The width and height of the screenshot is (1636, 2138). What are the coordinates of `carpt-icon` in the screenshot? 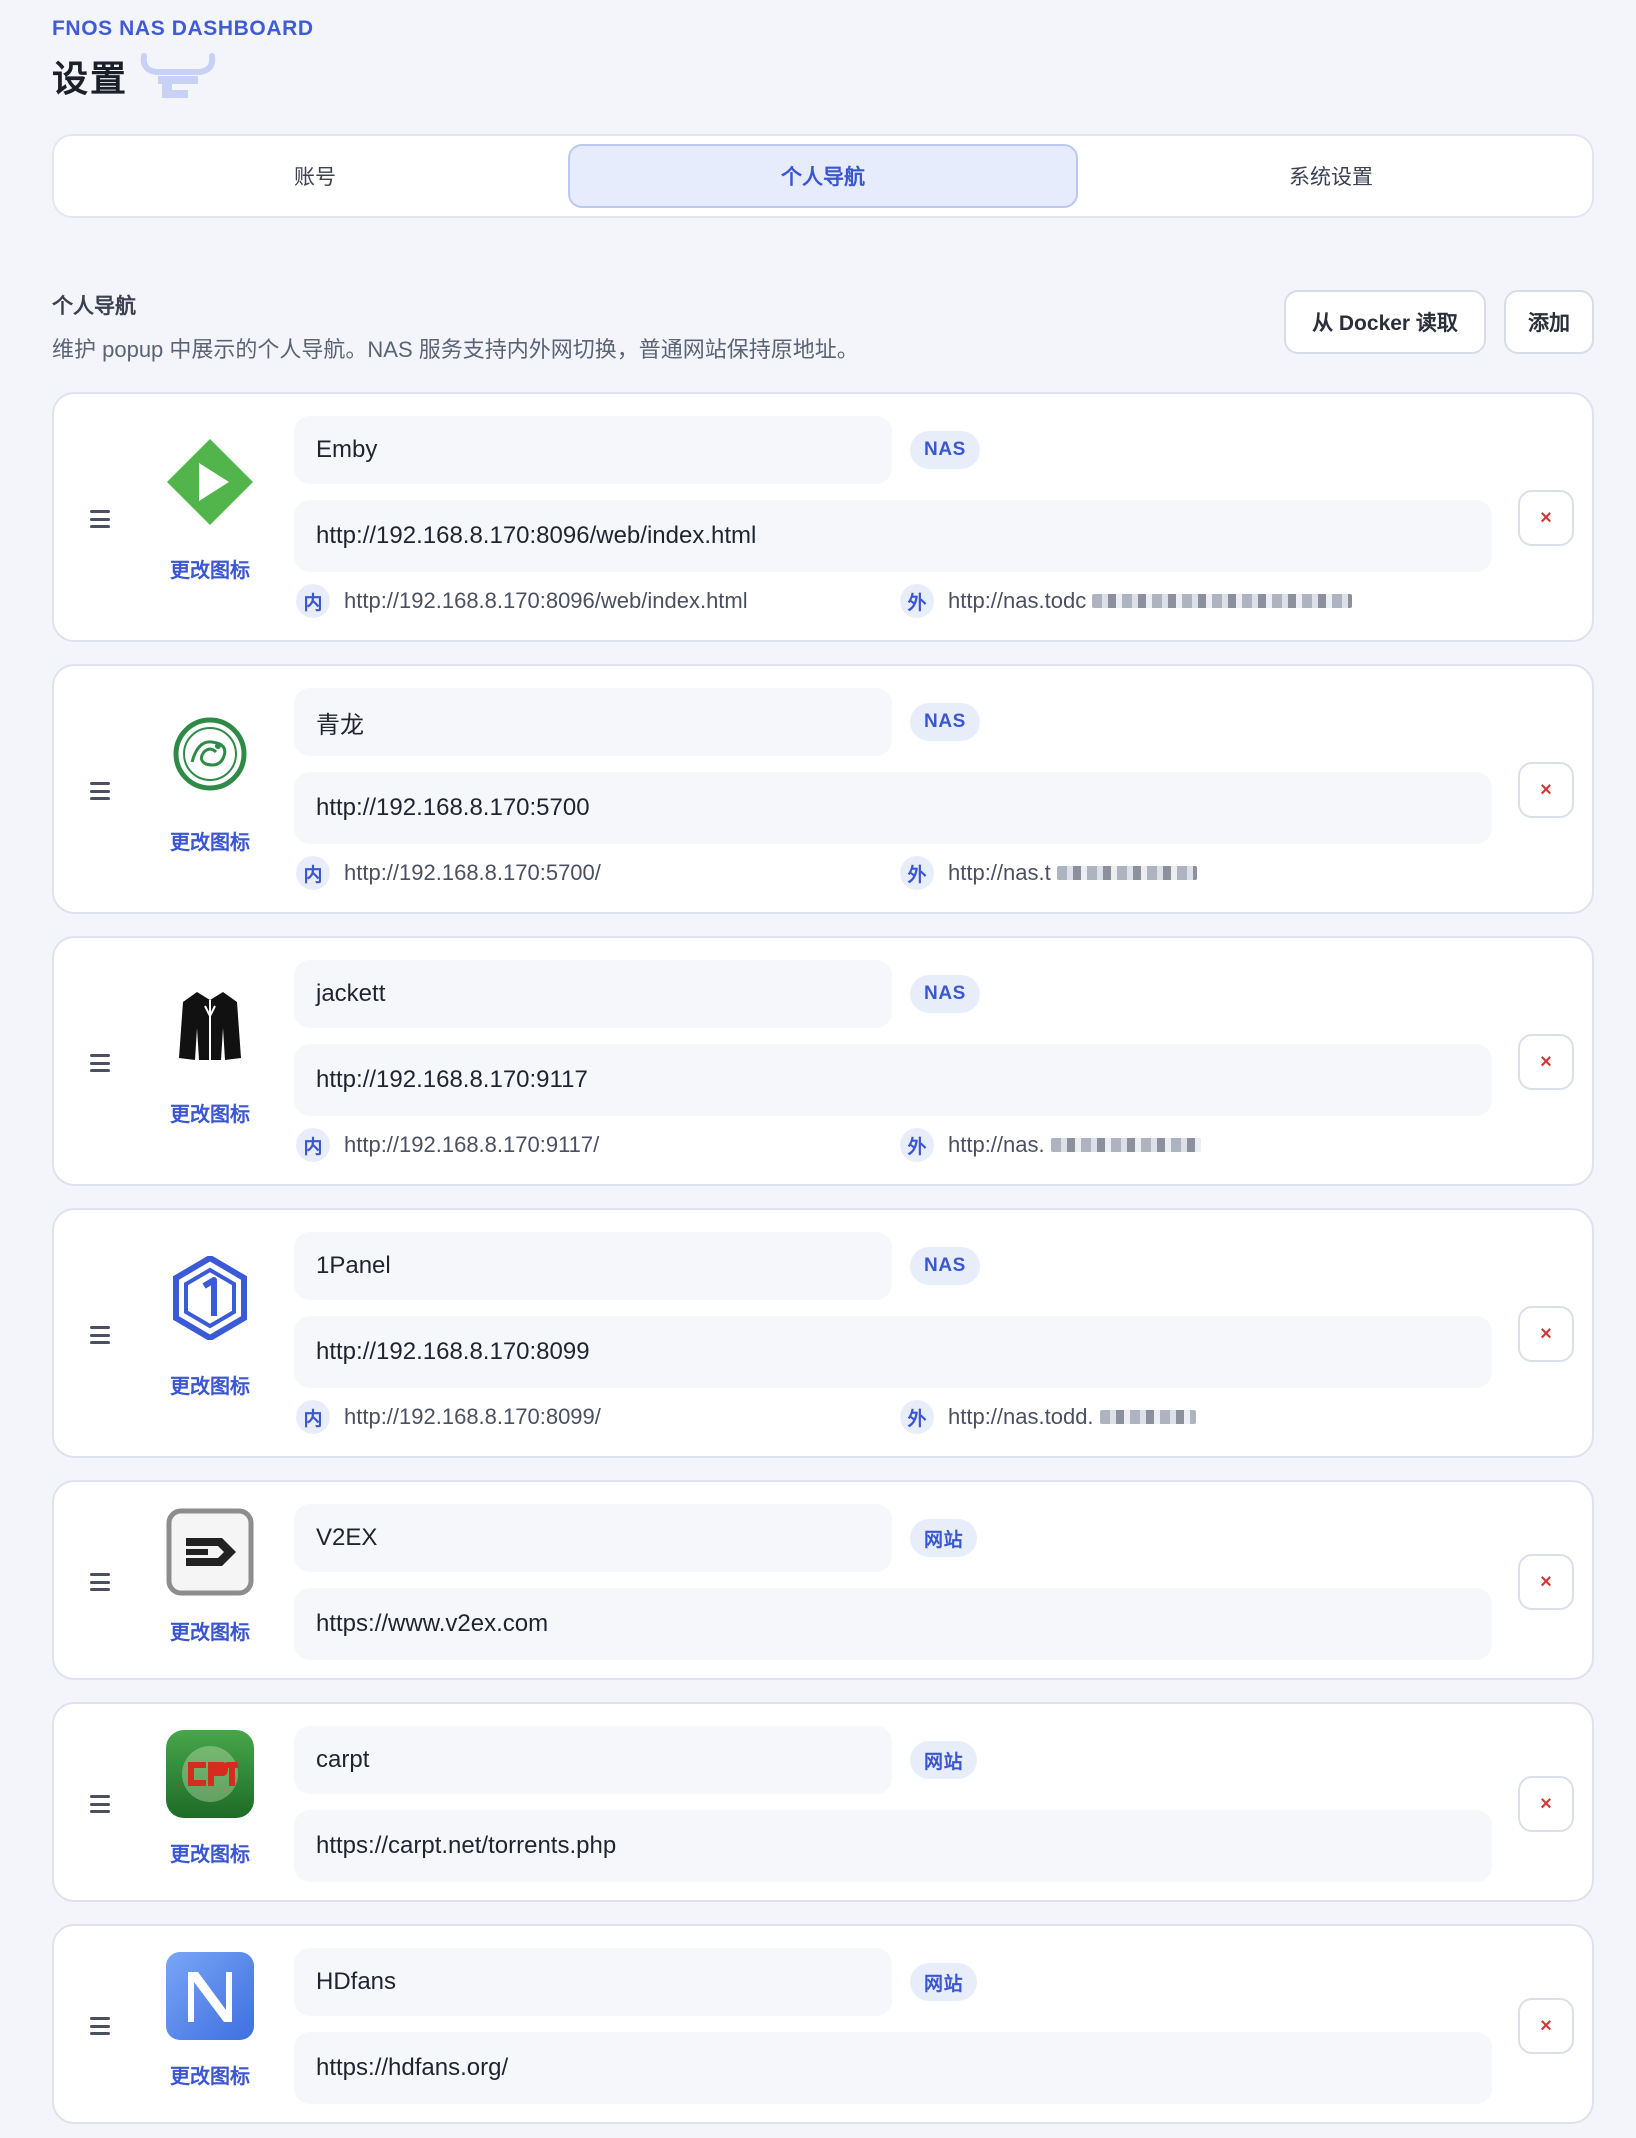 It's located at (210, 1774).